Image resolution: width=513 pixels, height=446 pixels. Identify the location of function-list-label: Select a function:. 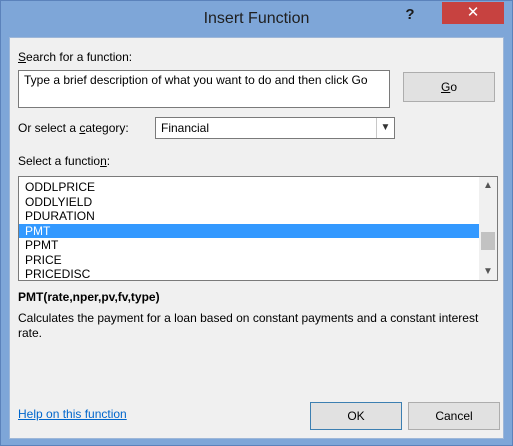
(64, 161).